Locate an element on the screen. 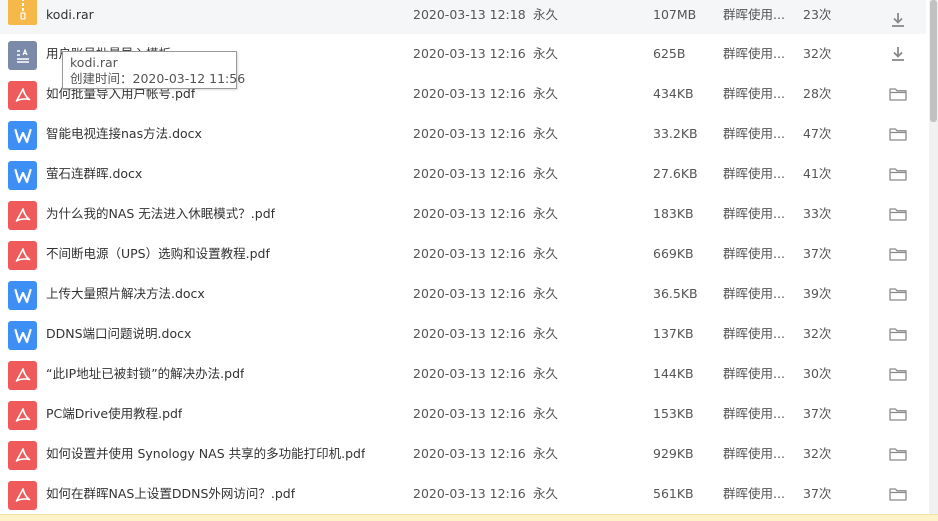 The height and width of the screenshot is (521, 938). file-name: 萤石连群晖.docx is located at coordinates (94, 174).